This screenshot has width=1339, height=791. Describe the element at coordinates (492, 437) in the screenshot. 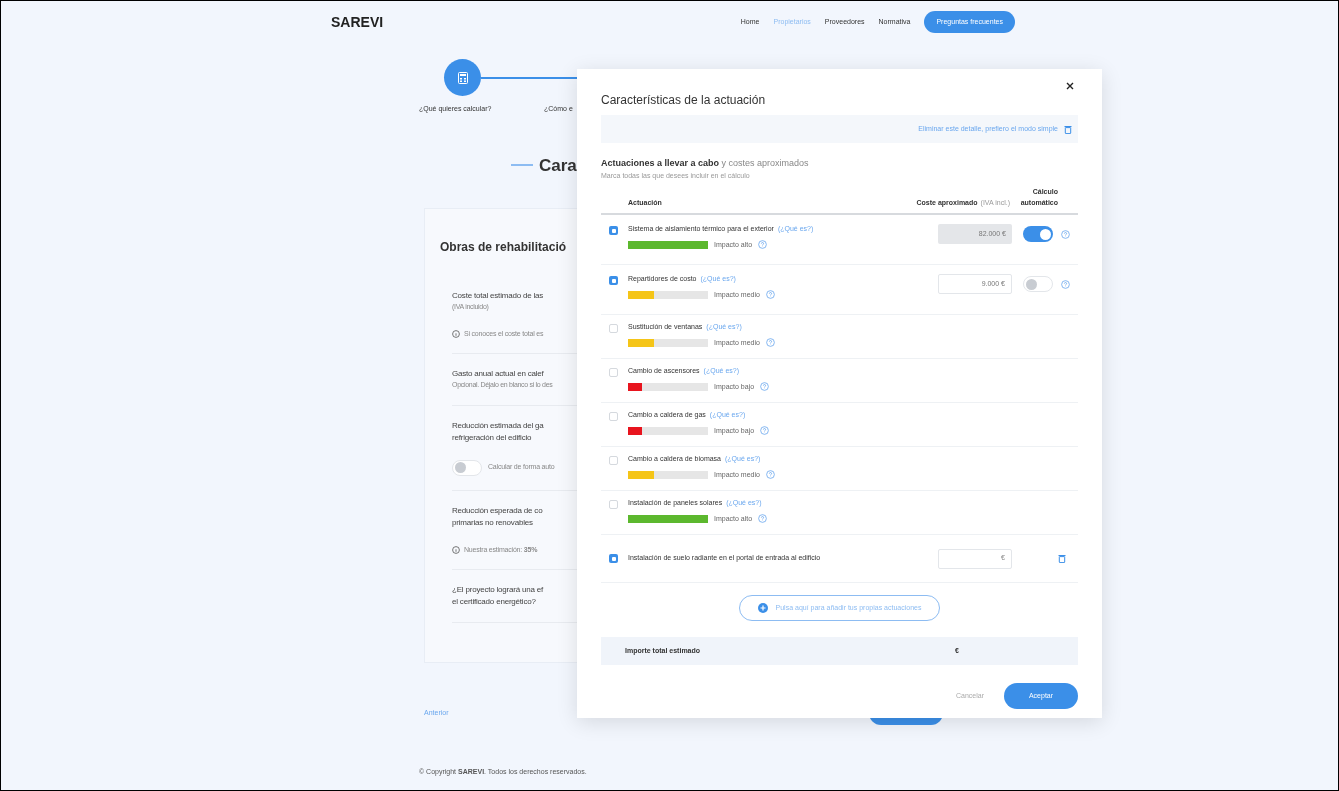

I see `field-label: refrigeración del edificio` at that location.